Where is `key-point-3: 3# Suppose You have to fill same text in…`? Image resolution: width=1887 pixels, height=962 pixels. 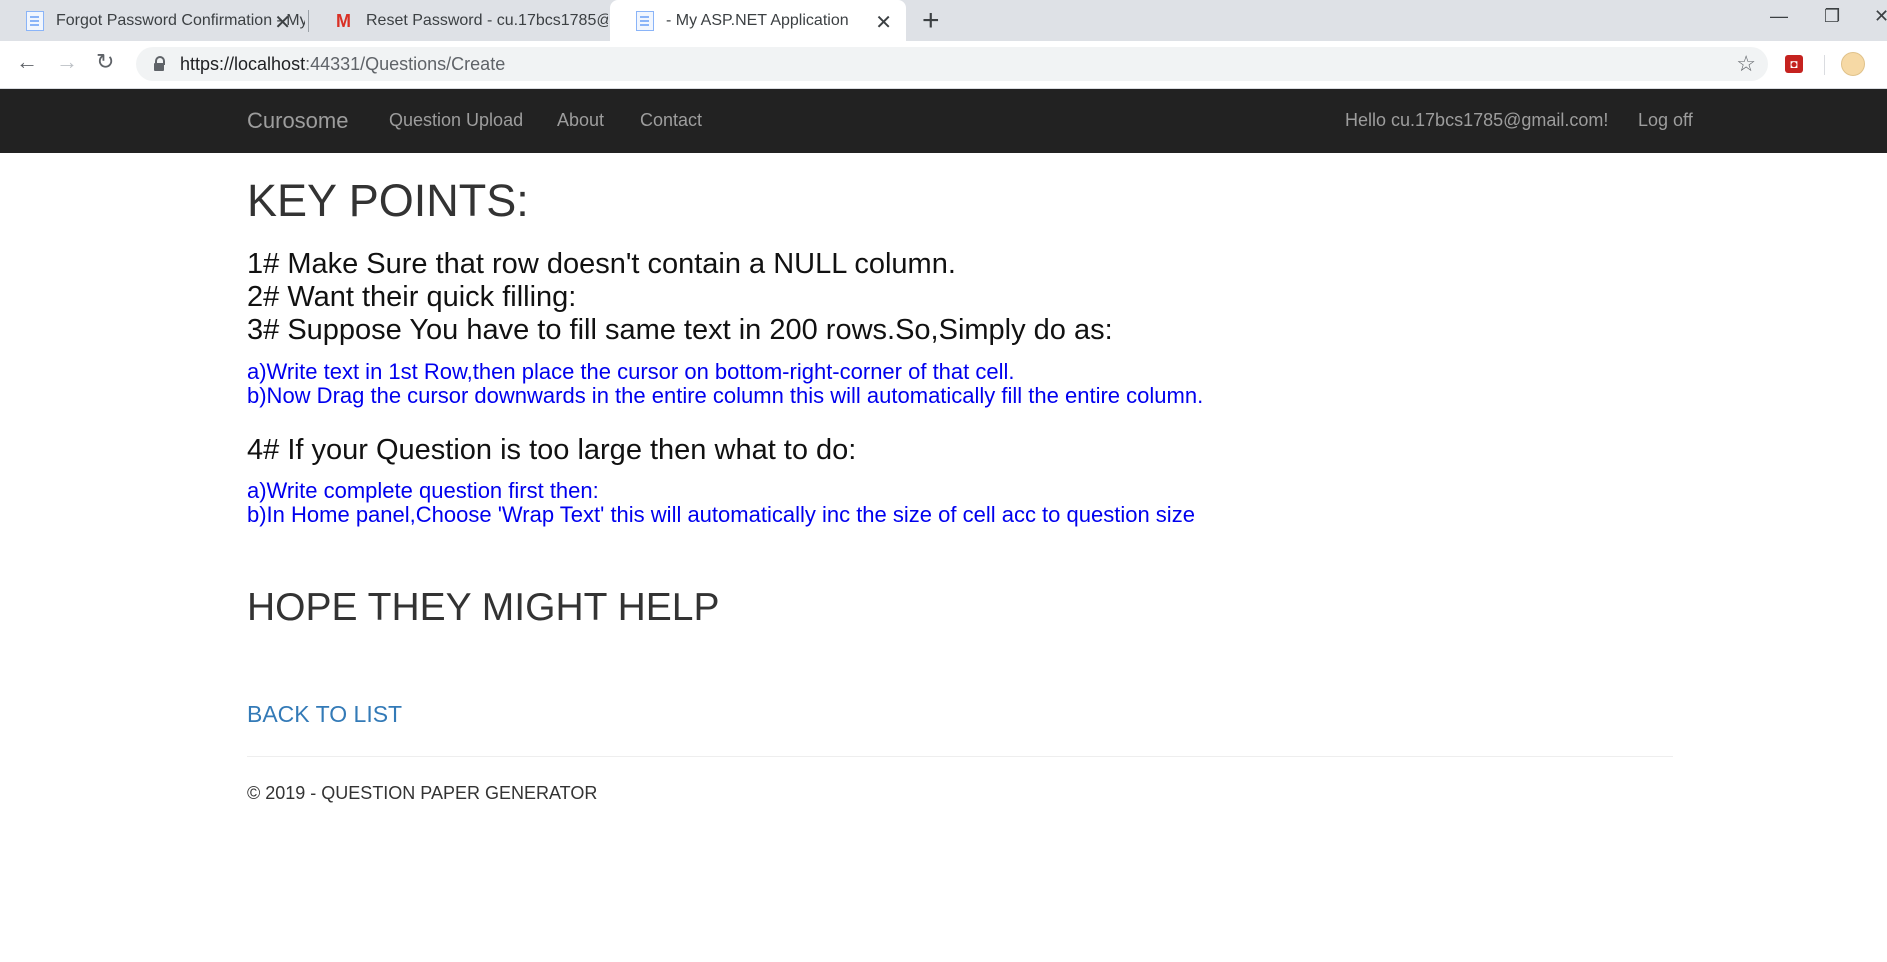 key-point-3: 3# Suppose You have to fill same text in… is located at coordinates (680, 330).